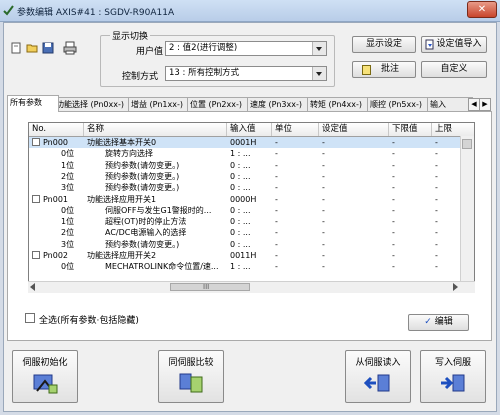  Describe the element at coordinates (250, 11) in the screenshot. I see `window-titlebar: 参数编辑 AXIS#41 : SGDV-R90A11A ✕` at that location.